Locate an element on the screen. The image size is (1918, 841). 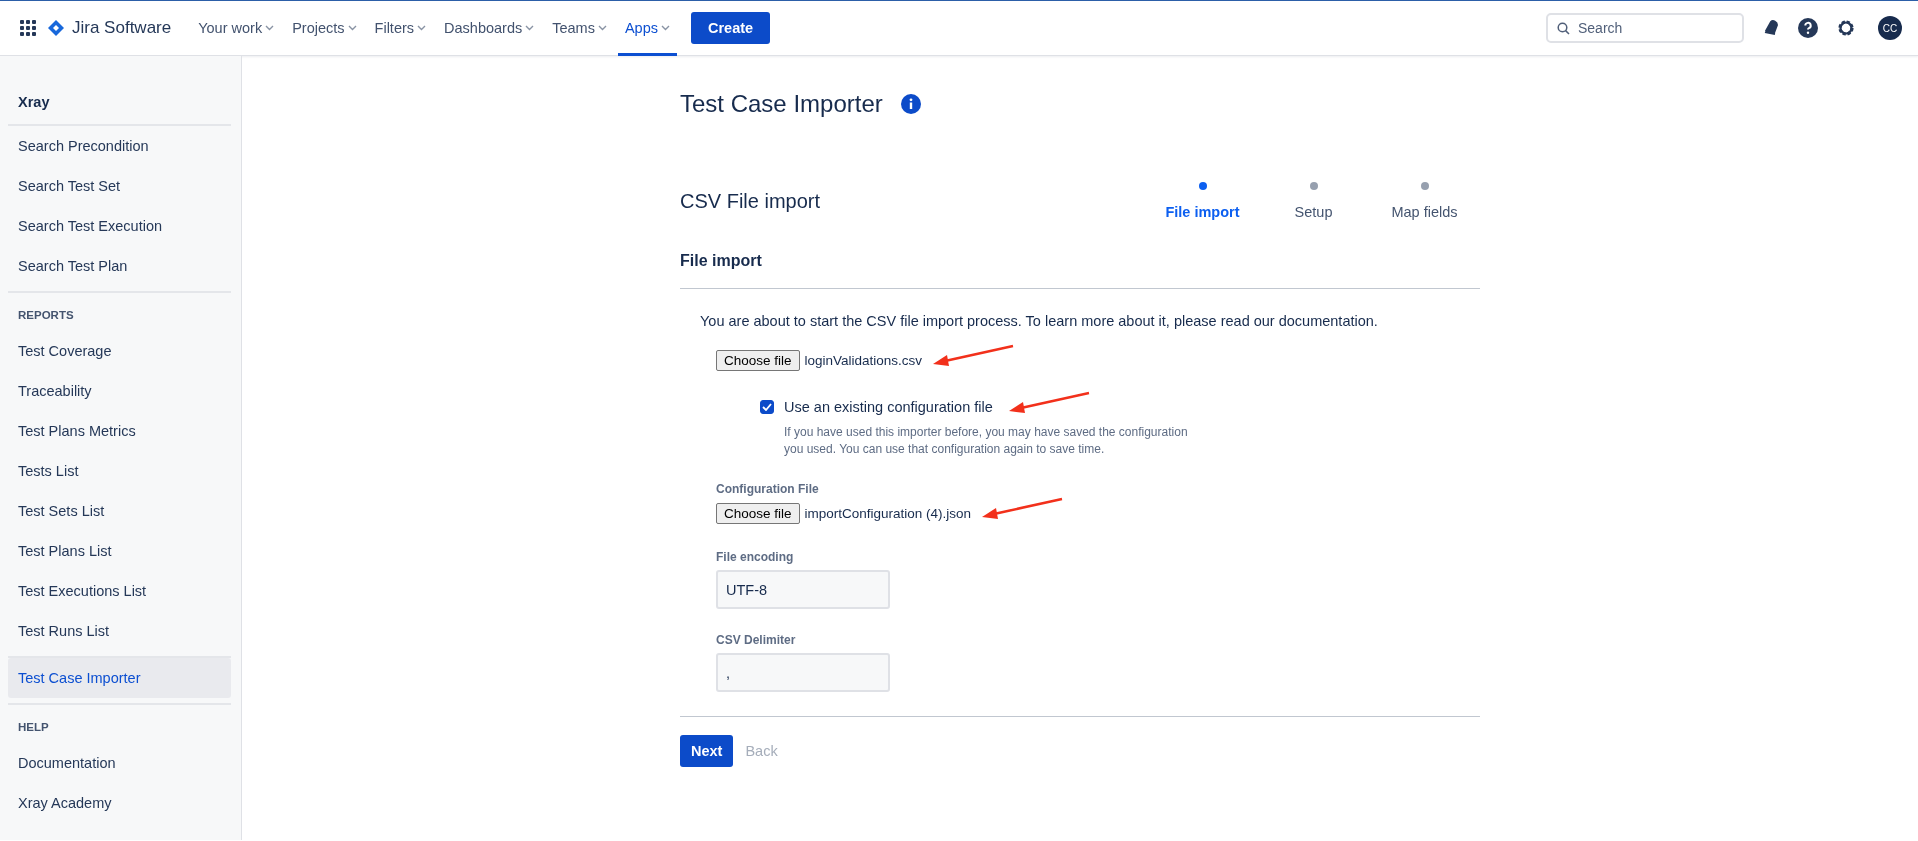
sidebar-item: Search Precondition is located at coordinates (119, 146).